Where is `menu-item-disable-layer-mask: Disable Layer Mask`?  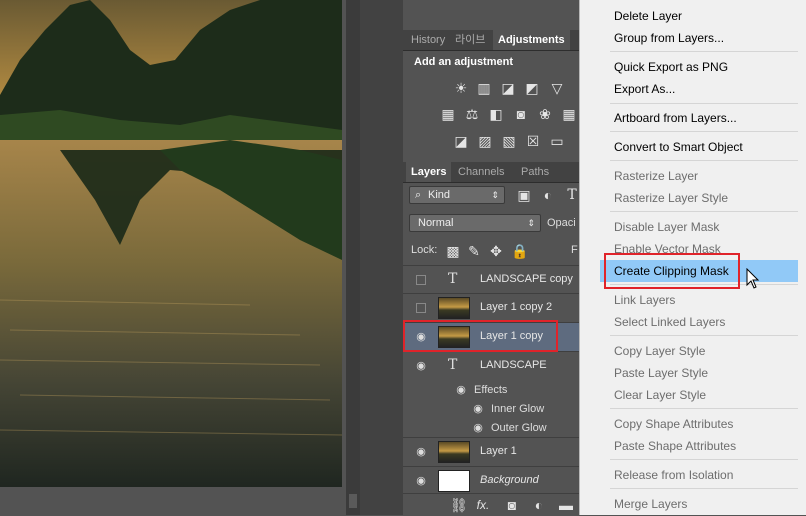
menu-item-disable-layer-mask: Disable Layer Mask is located at coordinates (666, 227).